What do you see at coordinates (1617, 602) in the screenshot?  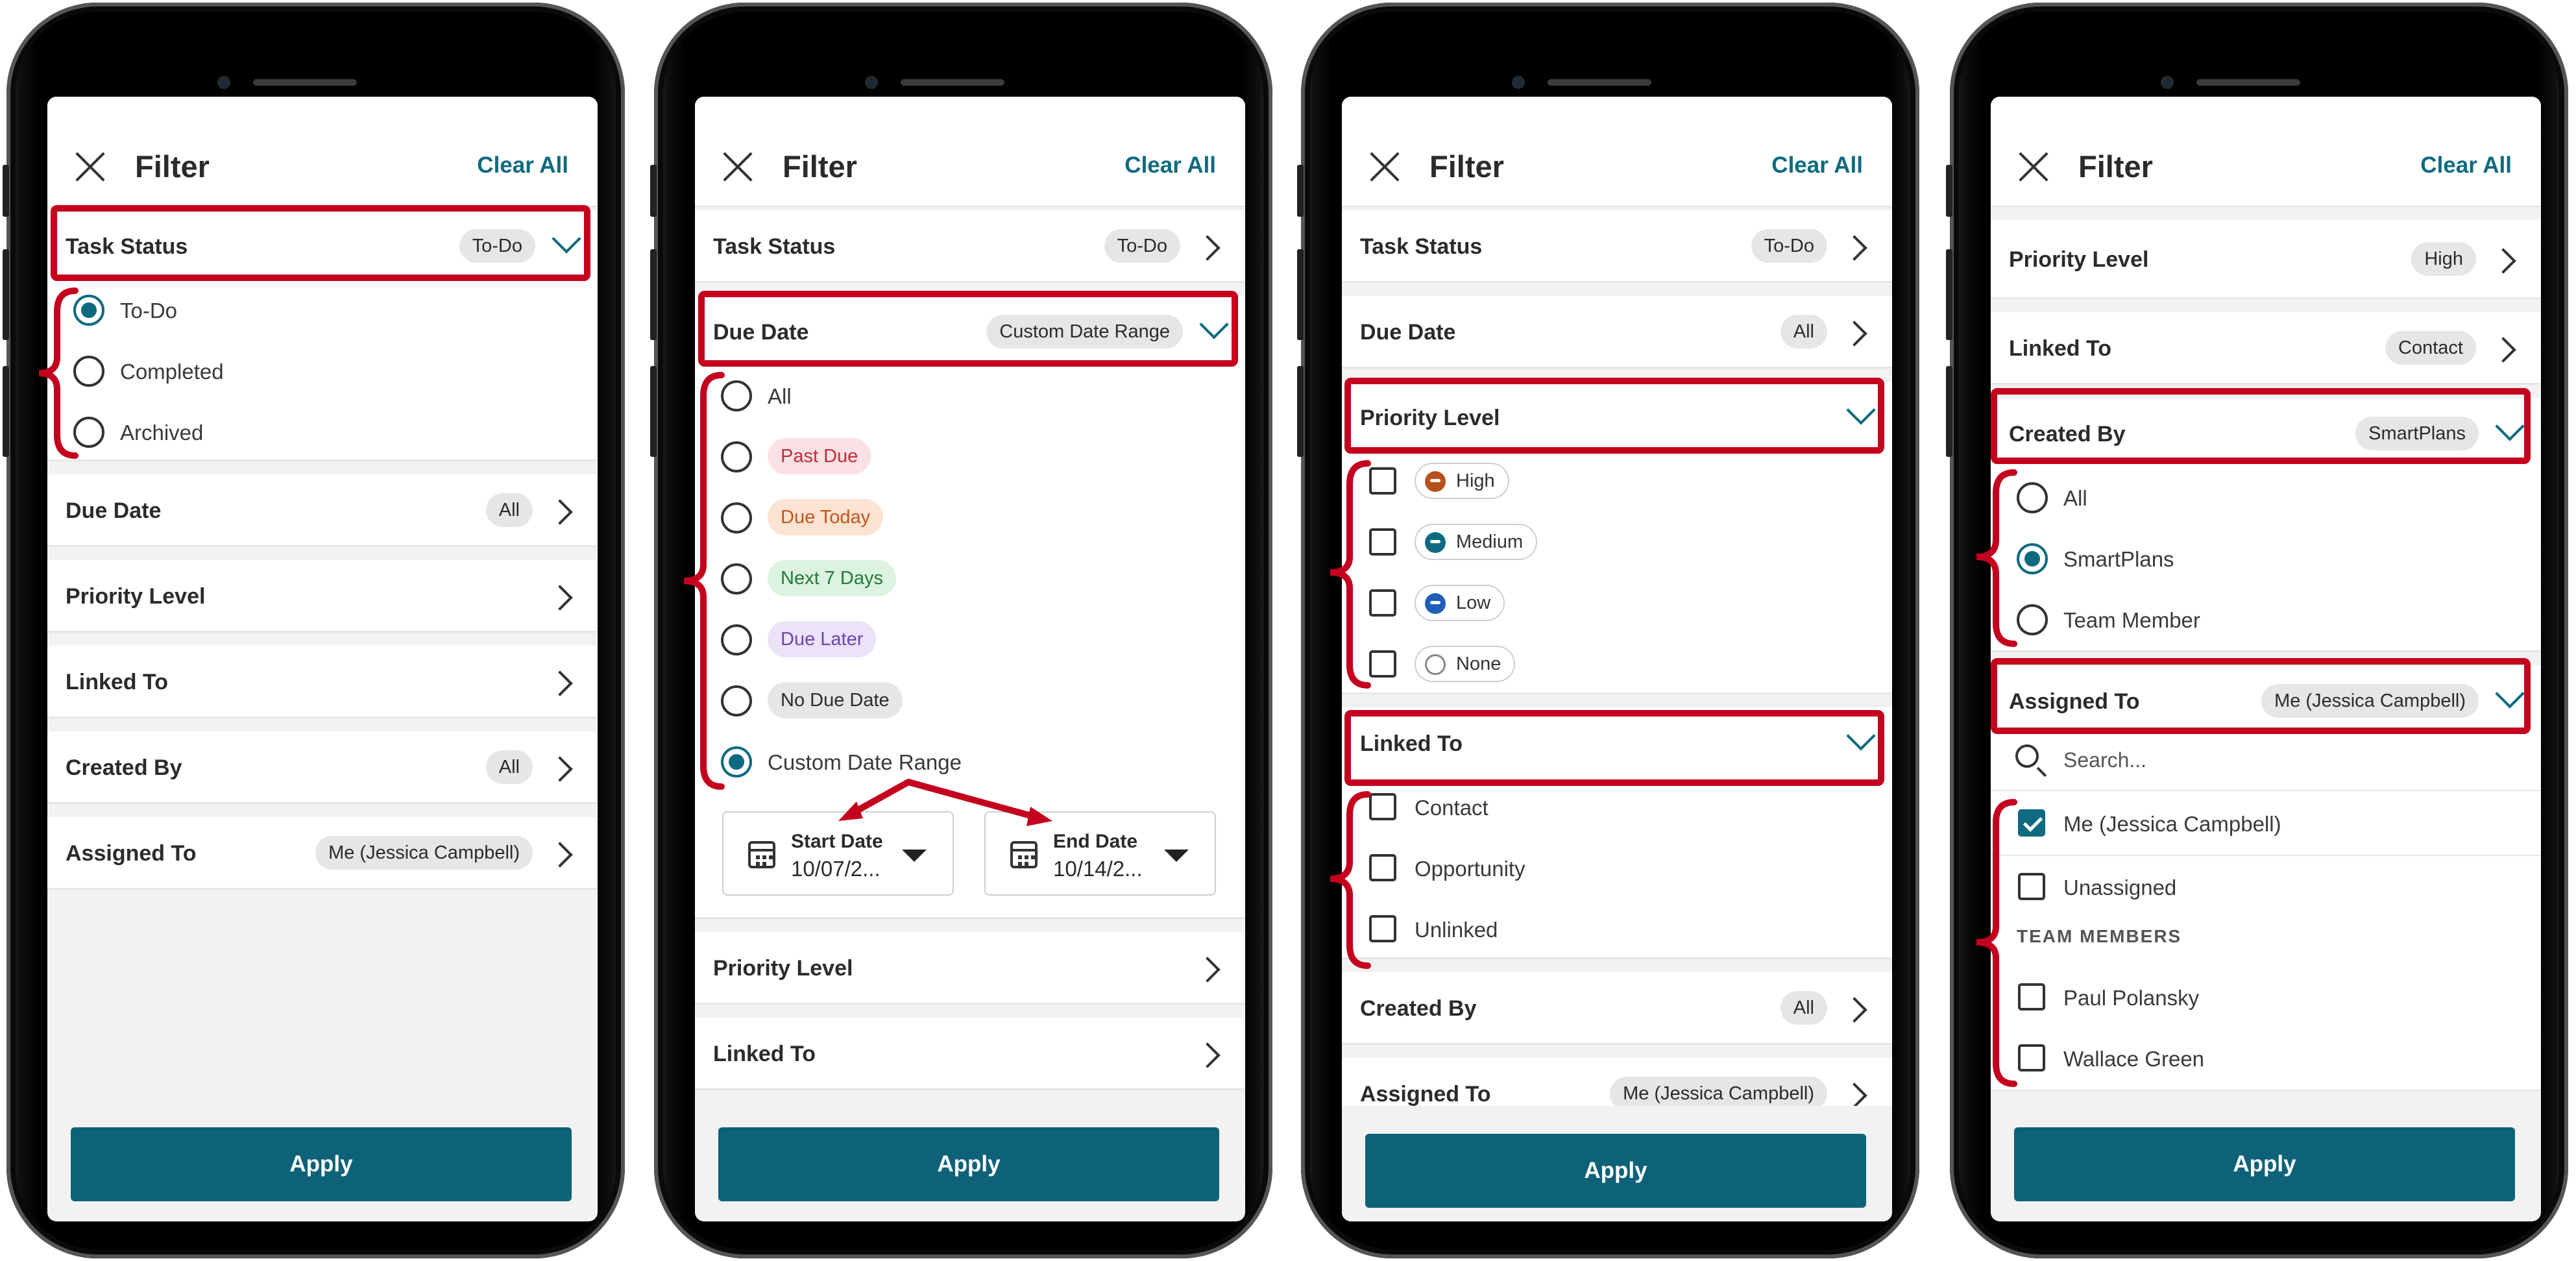 I see `checkbox-option: Low` at bounding box center [1617, 602].